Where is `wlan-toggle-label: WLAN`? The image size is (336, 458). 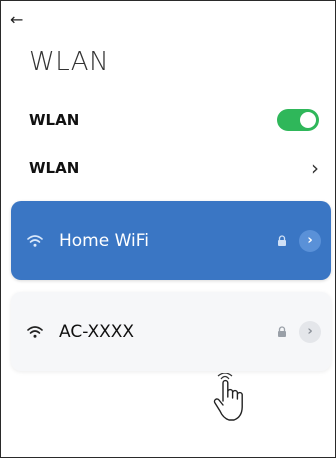 wlan-toggle-label: WLAN is located at coordinates (54, 120).